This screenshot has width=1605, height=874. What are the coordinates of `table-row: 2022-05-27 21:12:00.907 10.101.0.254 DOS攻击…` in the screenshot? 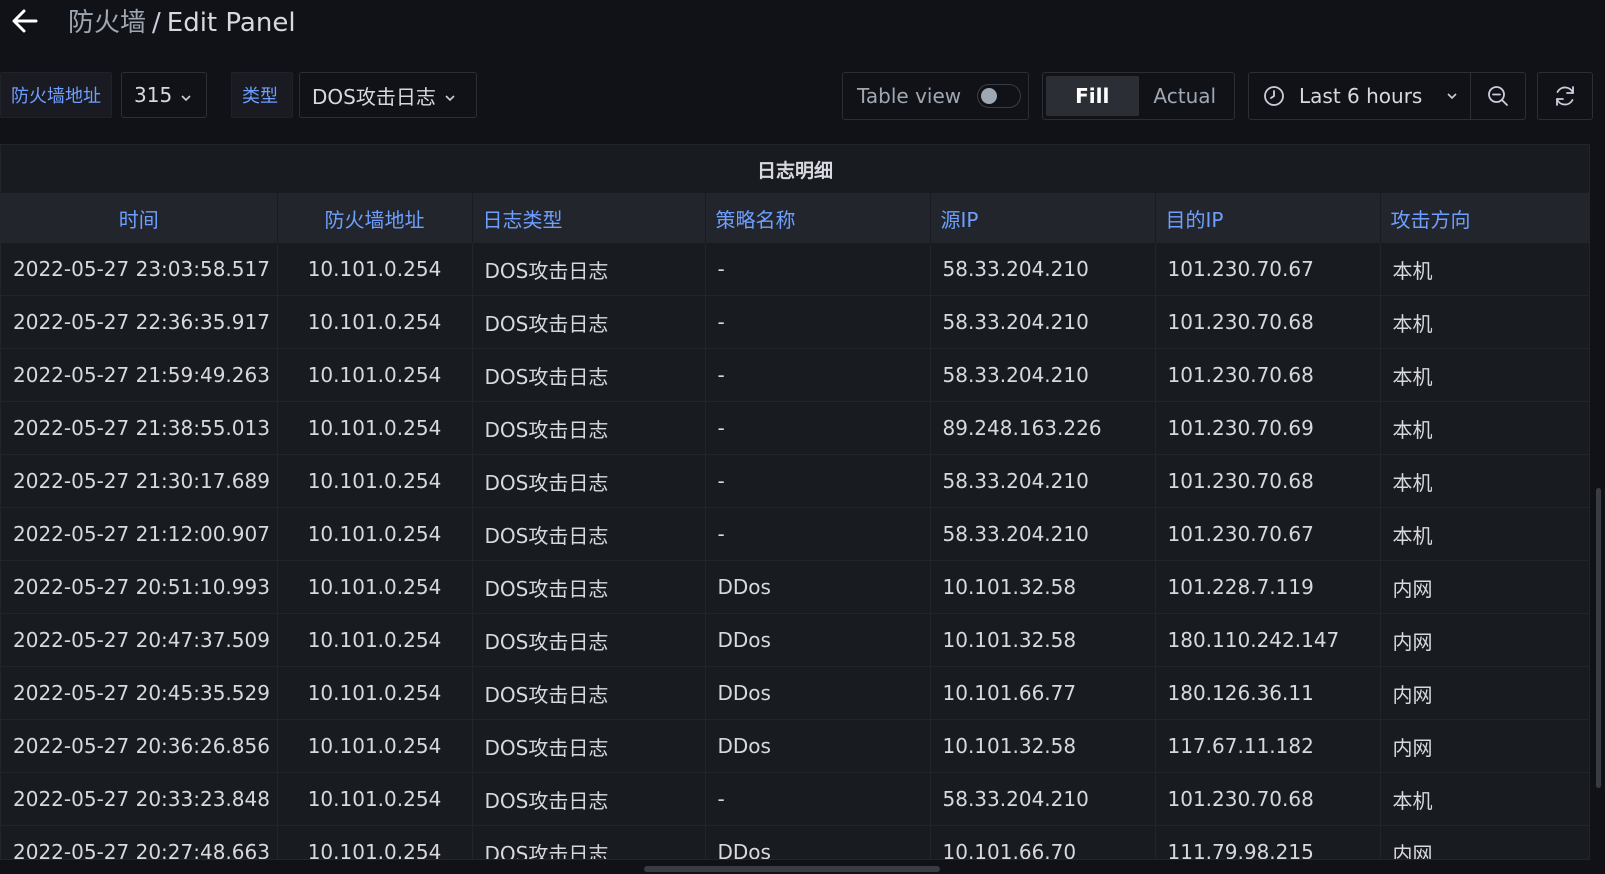 It's located at (795, 534).